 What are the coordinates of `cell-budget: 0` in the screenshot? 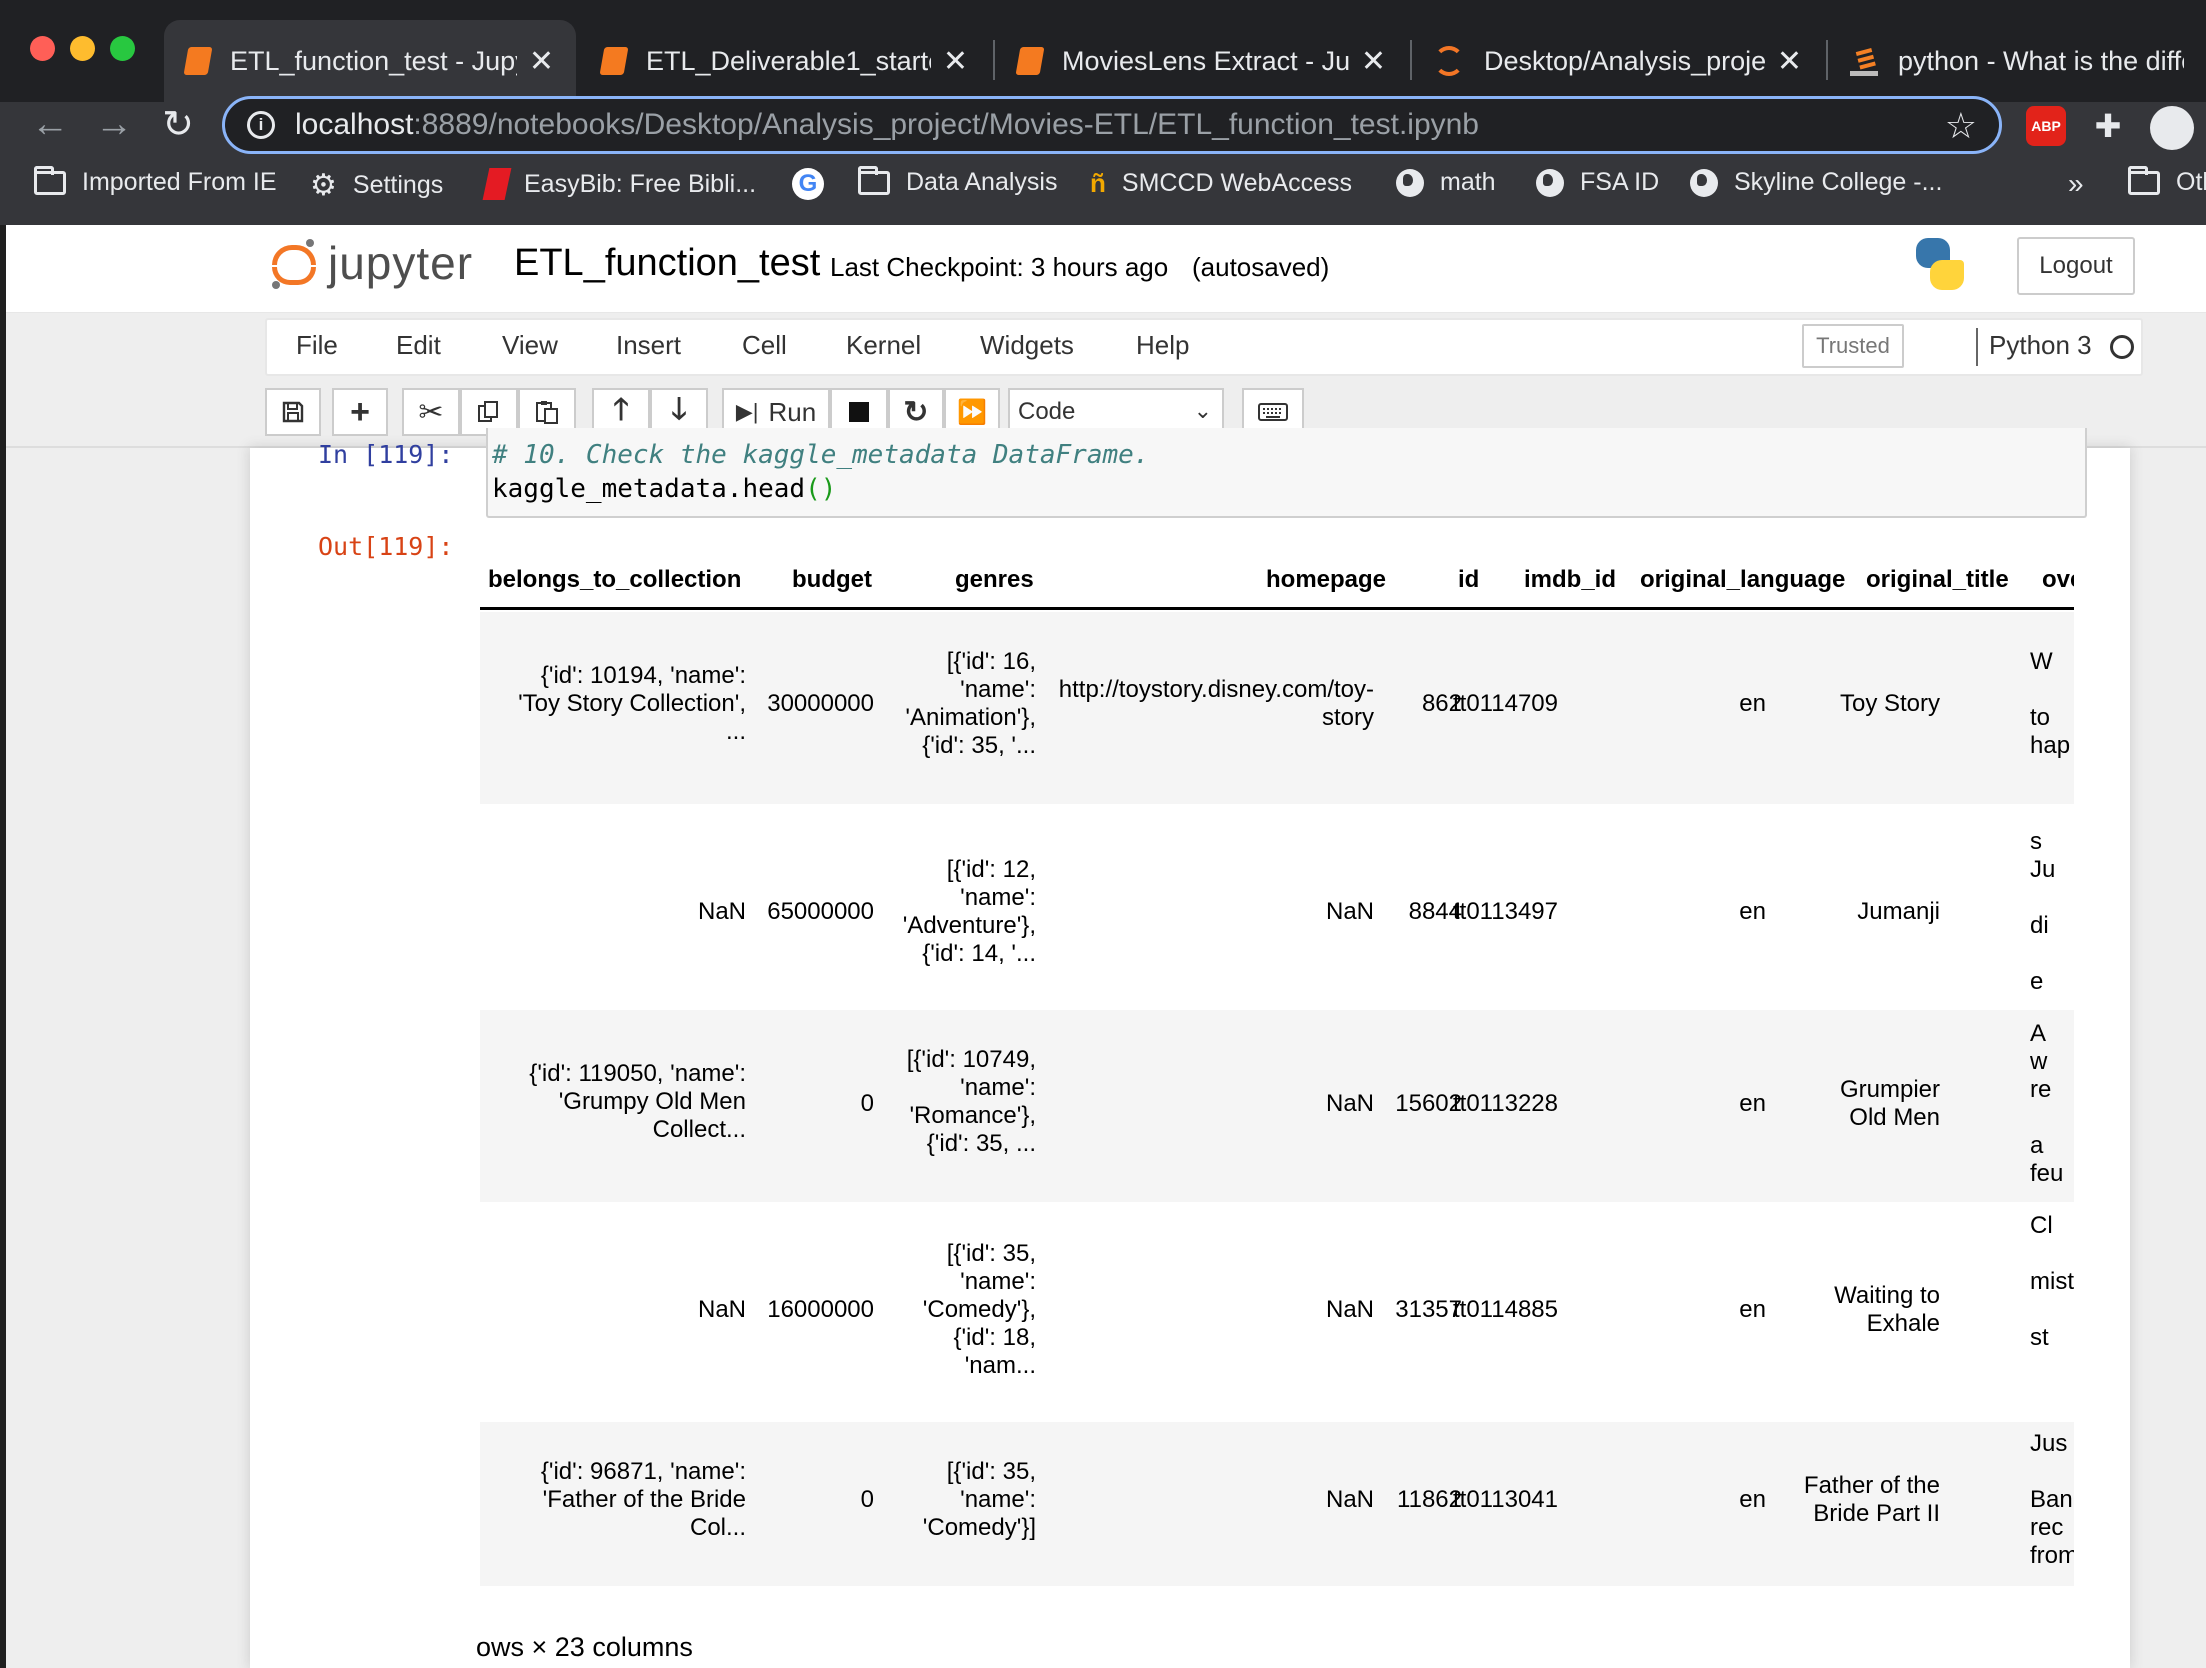 It's located at (867, 1103).